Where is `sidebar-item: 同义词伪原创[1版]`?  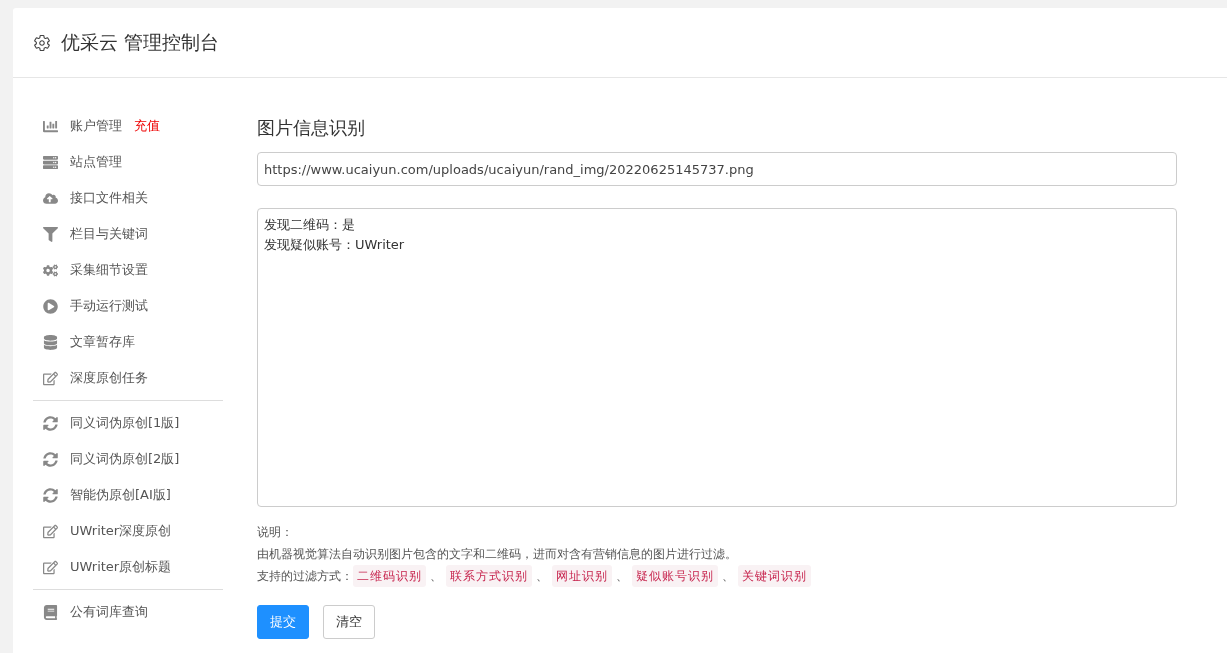
sidebar-item: 同义词伪原创[1版] is located at coordinates (128, 423).